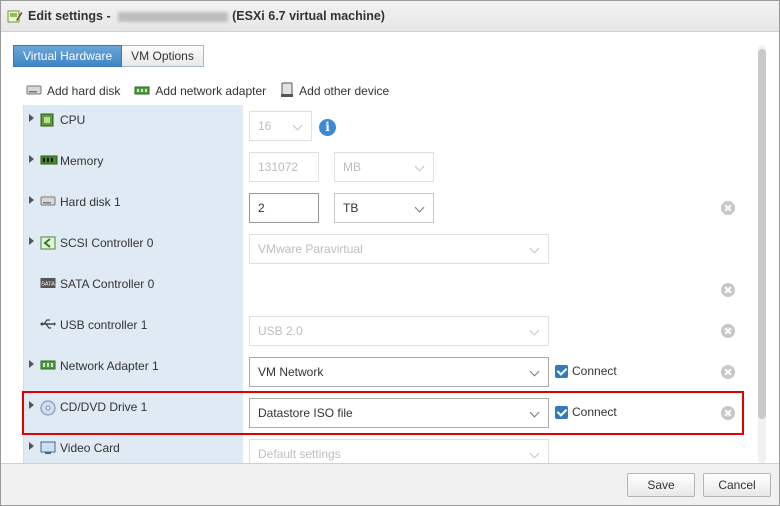 The height and width of the screenshot is (506, 780). What do you see at coordinates (48, 409) in the screenshot?
I see `cd-dvd-icon` at bounding box center [48, 409].